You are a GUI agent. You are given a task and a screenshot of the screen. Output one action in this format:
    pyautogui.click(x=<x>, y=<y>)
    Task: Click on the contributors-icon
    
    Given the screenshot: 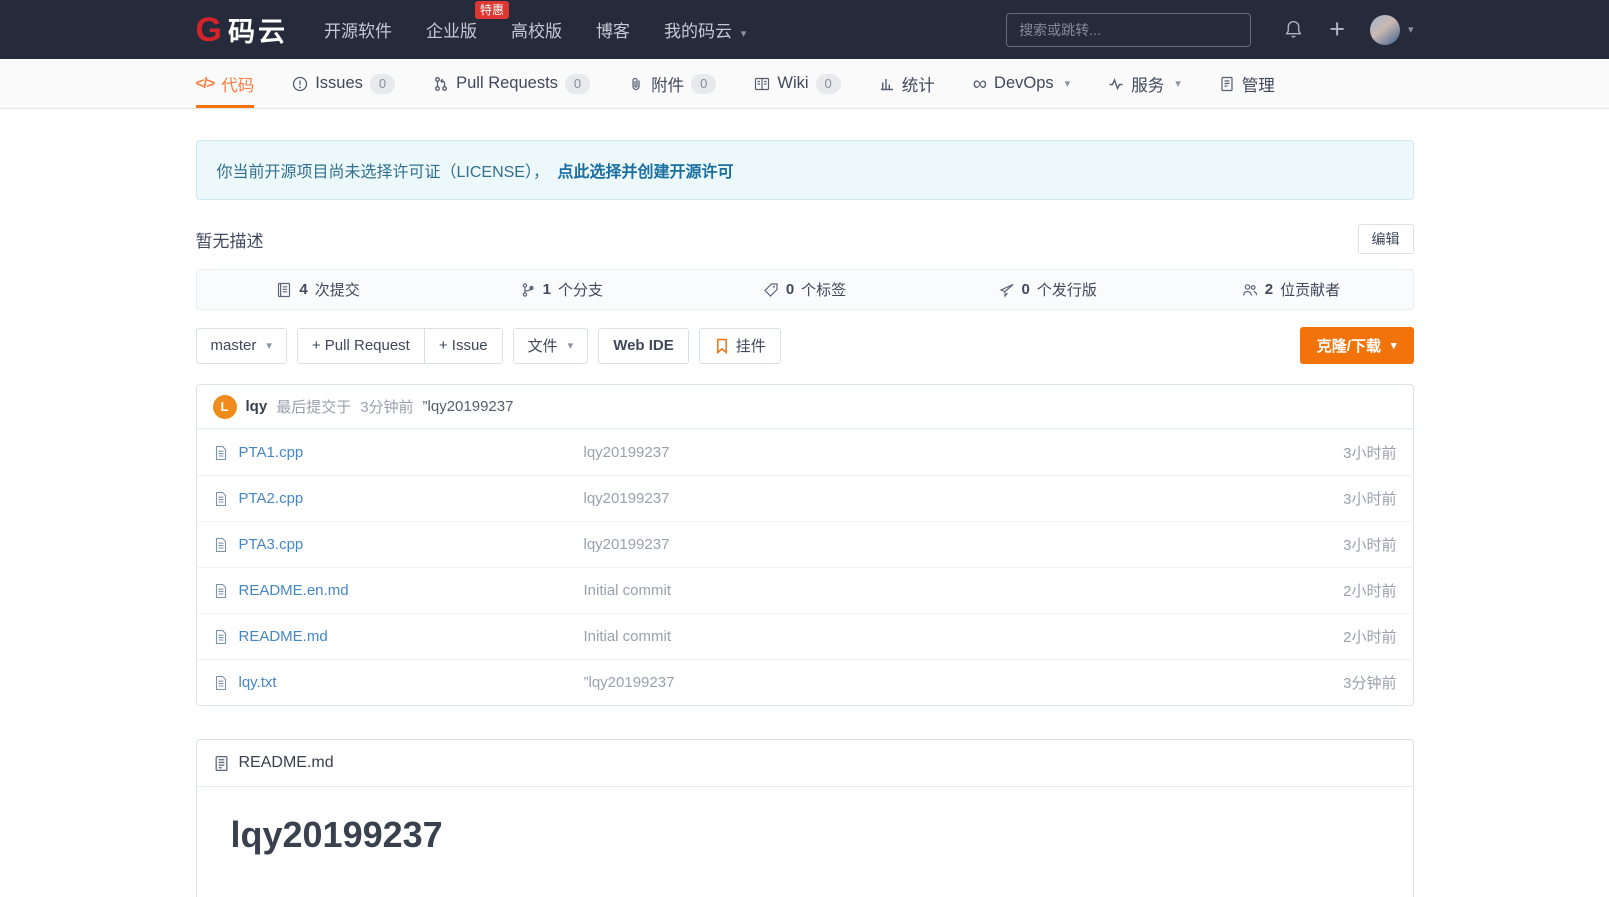 What is the action you would take?
    pyautogui.click(x=1250, y=290)
    